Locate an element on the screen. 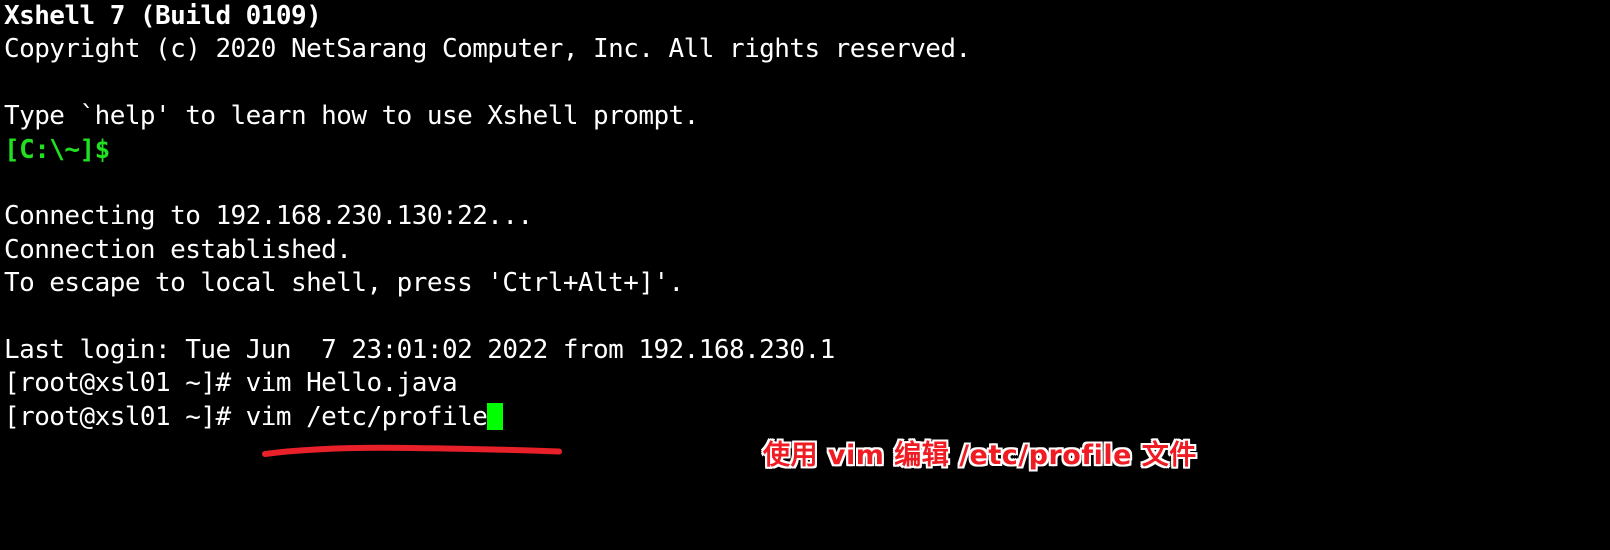  text-cursor is located at coordinates (495, 416).